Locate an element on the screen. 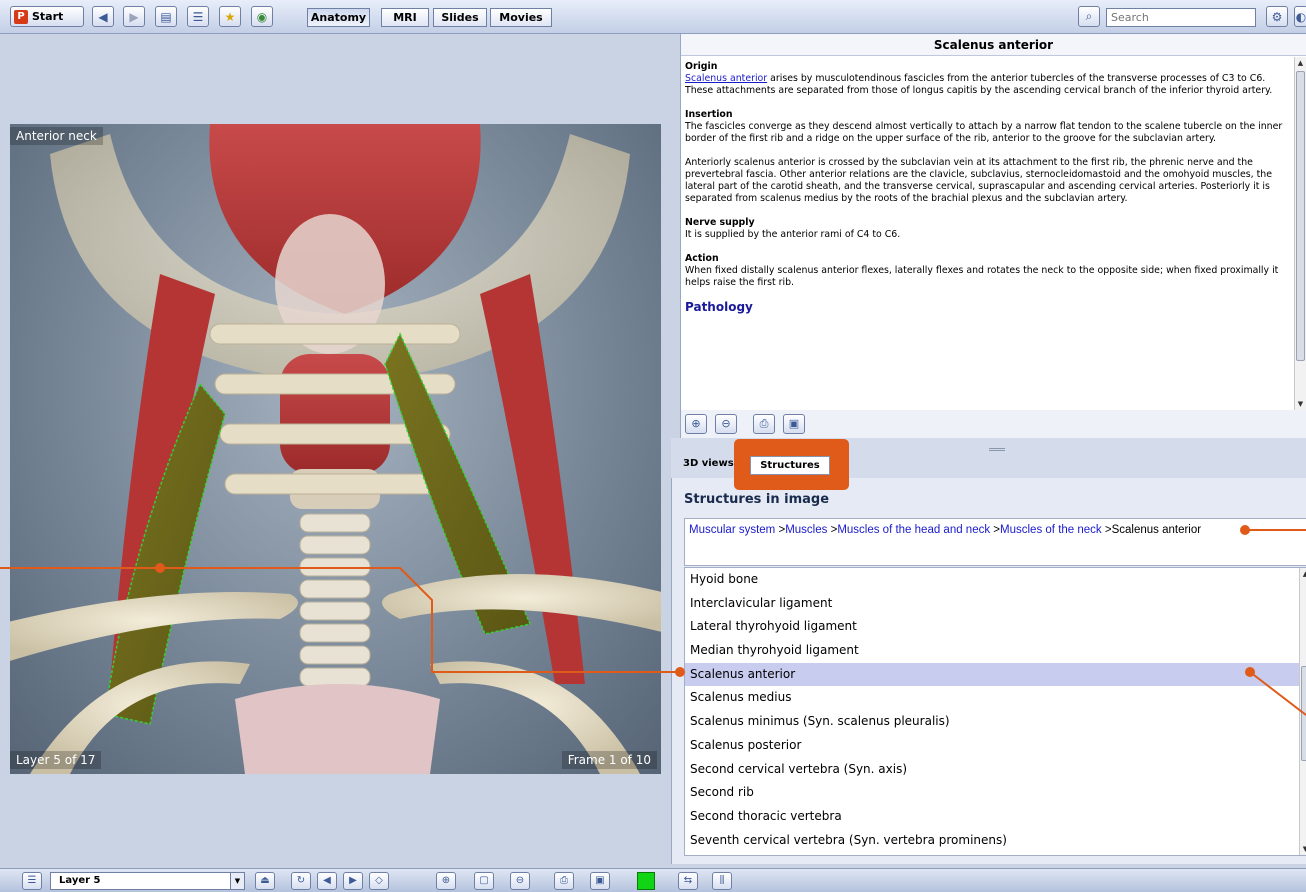 This screenshot has width=1306, height=892. tab-structures: Structures is located at coordinates (790, 465).